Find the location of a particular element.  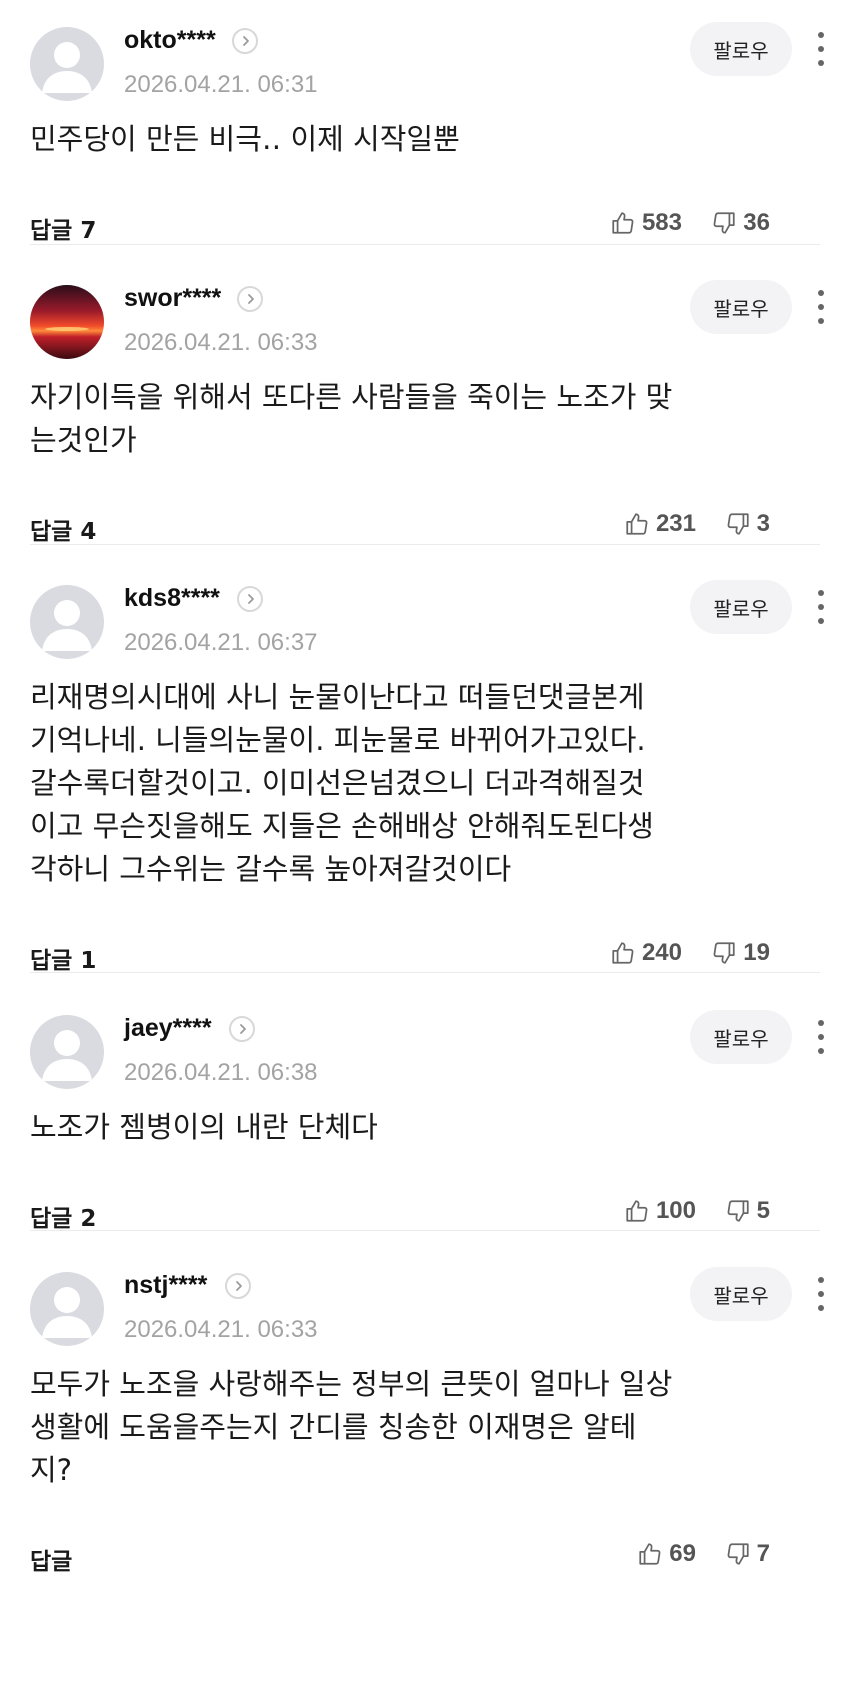

like-count: 583 is located at coordinates (661, 222).